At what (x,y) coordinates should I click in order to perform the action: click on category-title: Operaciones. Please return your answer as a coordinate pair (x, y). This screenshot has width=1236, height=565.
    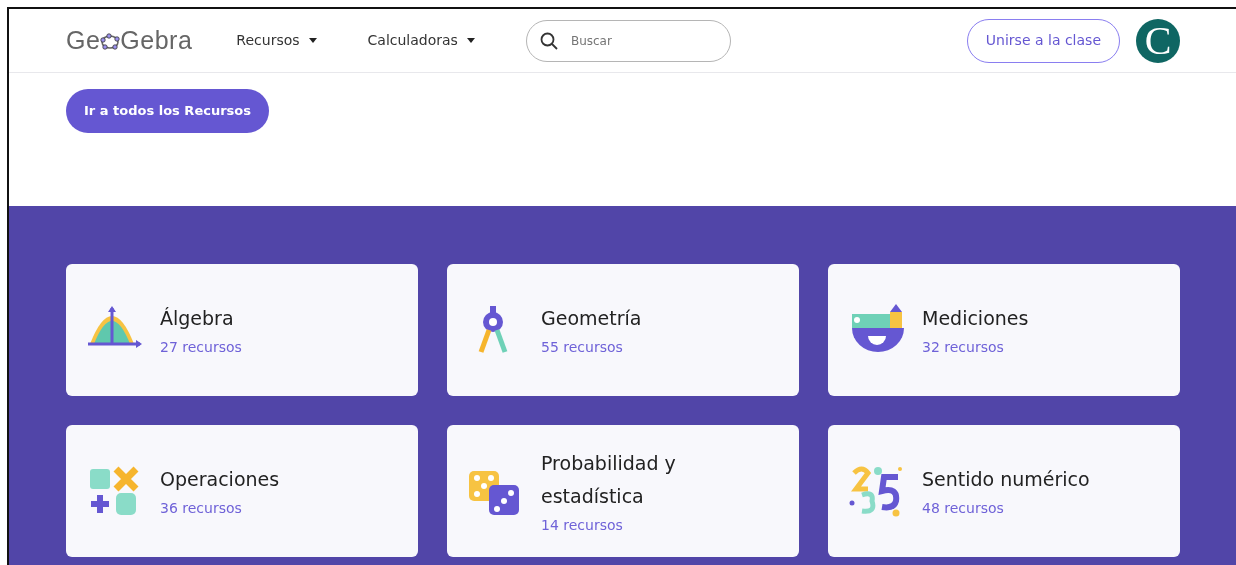
    Looking at the image, I should click on (220, 479).